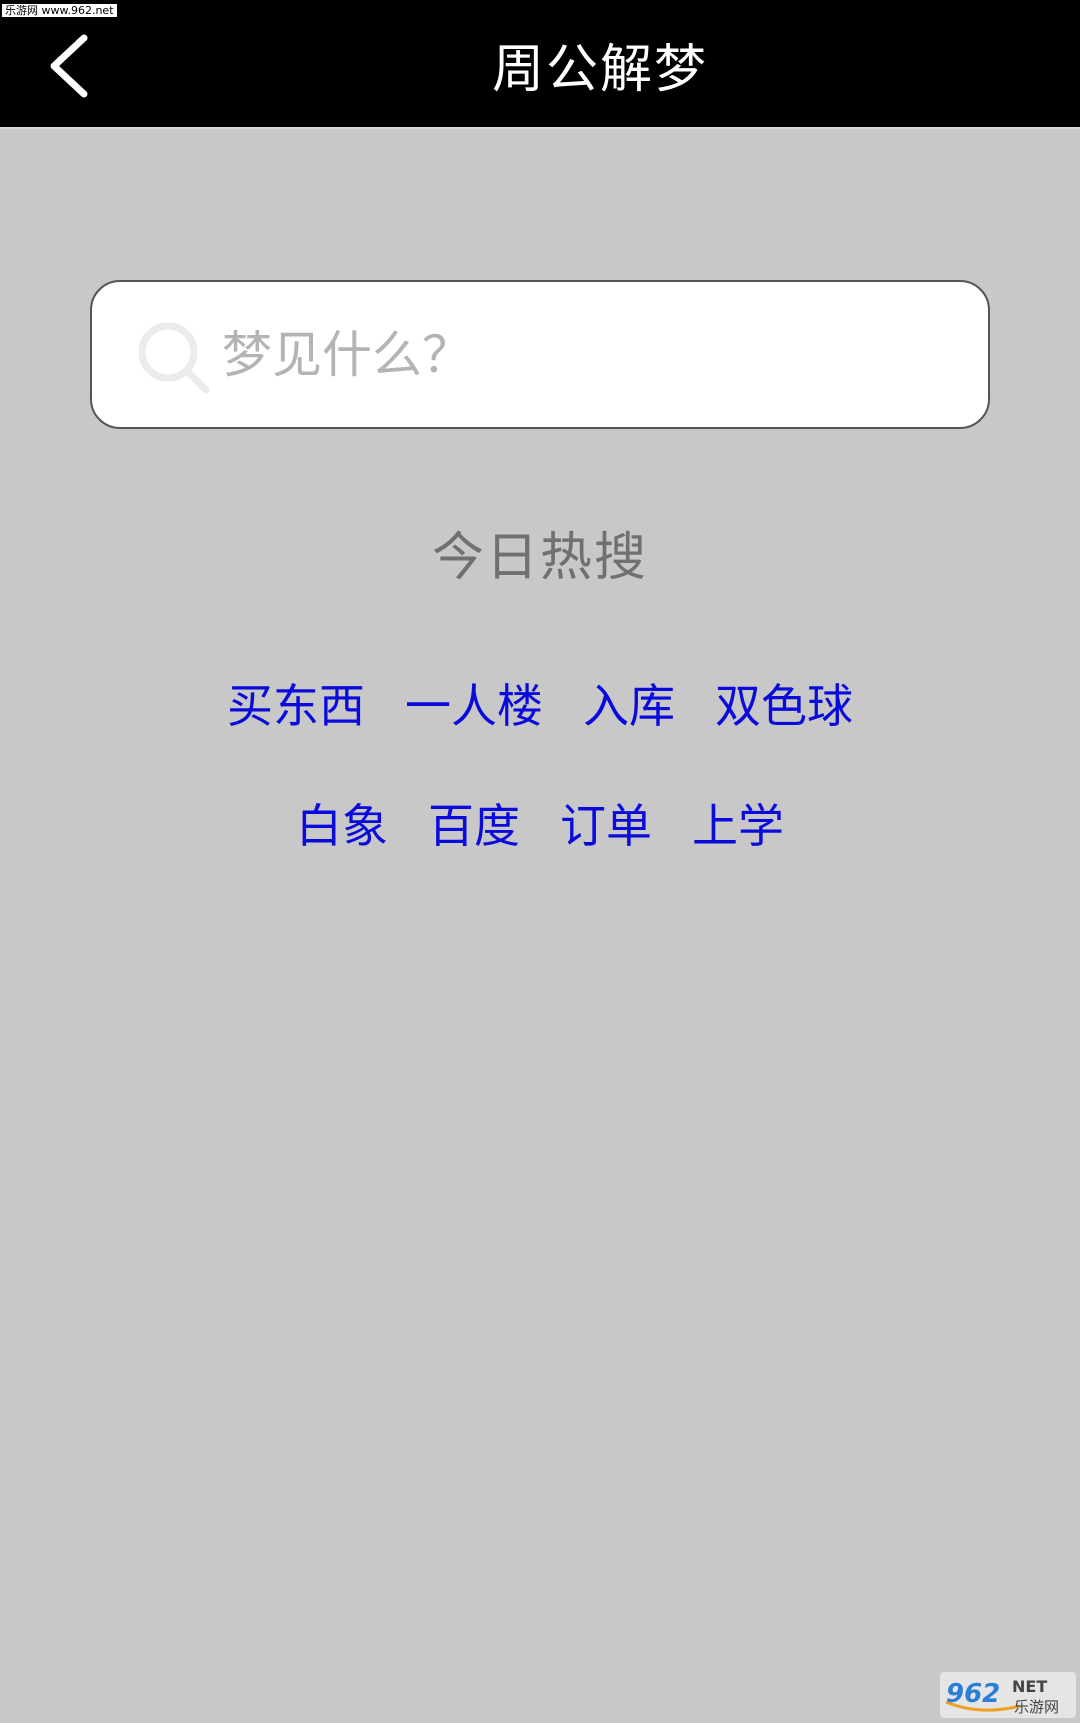  Describe the element at coordinates (474, 706) in the screenshot. I see `hot-tag: 一人楼` at that location.